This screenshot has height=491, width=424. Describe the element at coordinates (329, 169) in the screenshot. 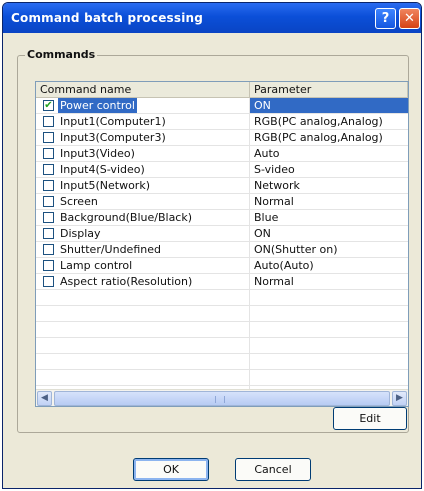

I see `parameter-cell: S-video` at that location.